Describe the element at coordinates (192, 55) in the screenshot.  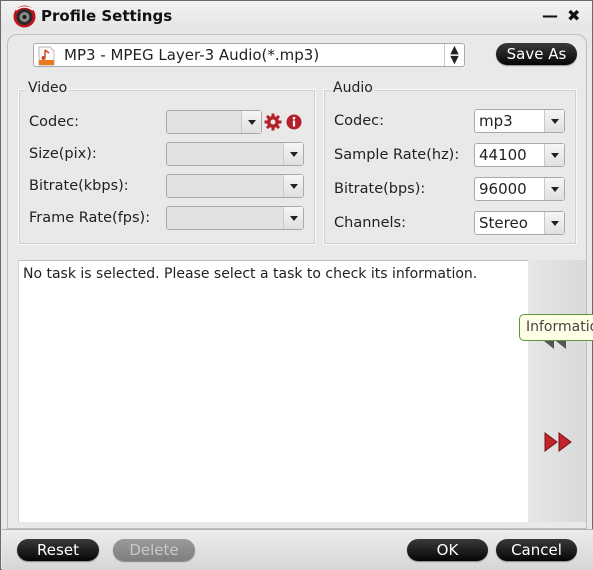
I see `profile-select-value: MP3 - MPEG Layer-3 Audio(*.mp3)` at that location.